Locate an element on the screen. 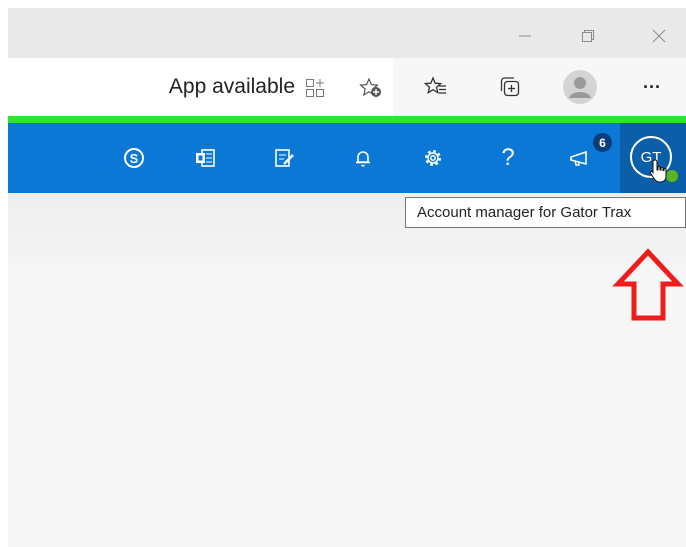 Image resolution: width=686 pixels, height=547 pixels. restore-icon is located at coordinates (588, 36).